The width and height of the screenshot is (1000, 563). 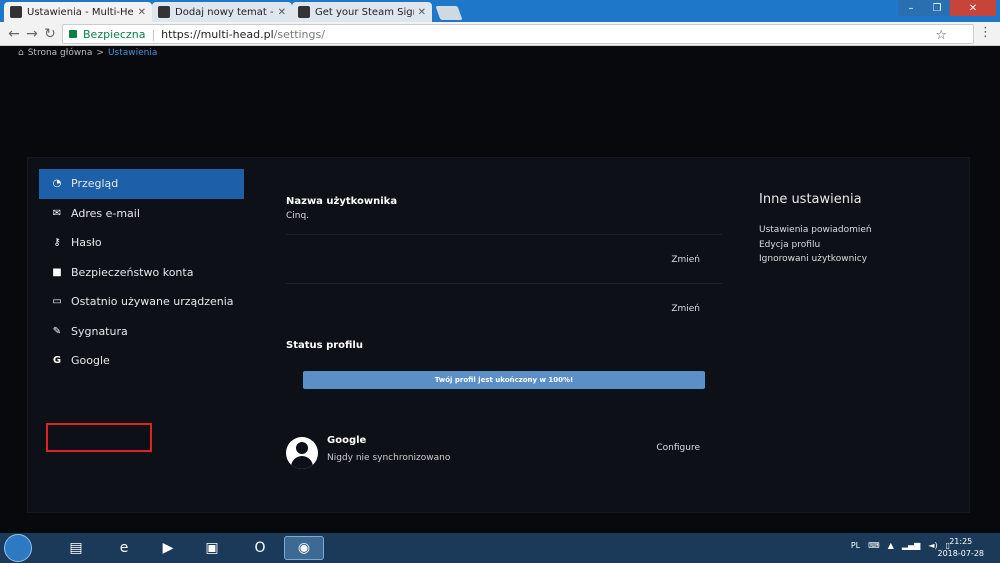 What do you see at coordinates (99, 331) in the screenshot?
I see `sidebar-item-label: Sygnatura` at bounding box center [99, 331].